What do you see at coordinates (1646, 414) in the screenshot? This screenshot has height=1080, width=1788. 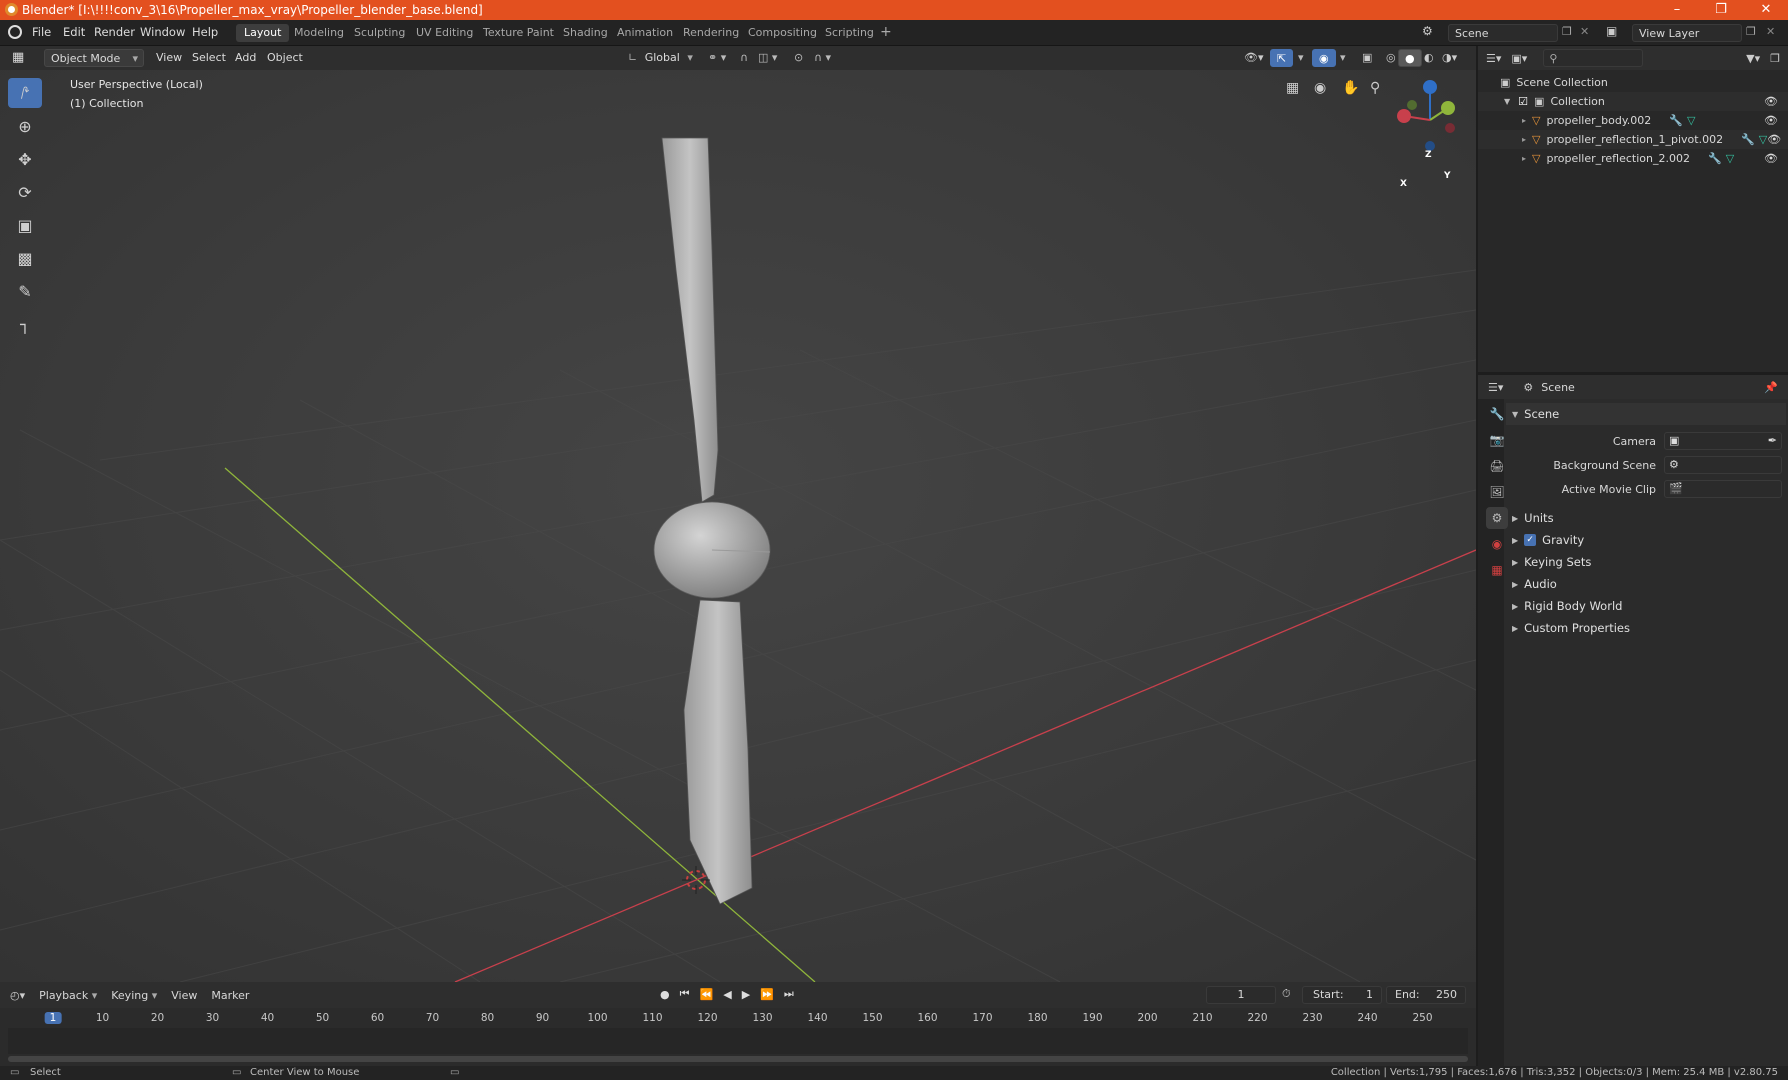 I see `scene-section-header: ▼ Scene` at bounding box center [1646, 414].